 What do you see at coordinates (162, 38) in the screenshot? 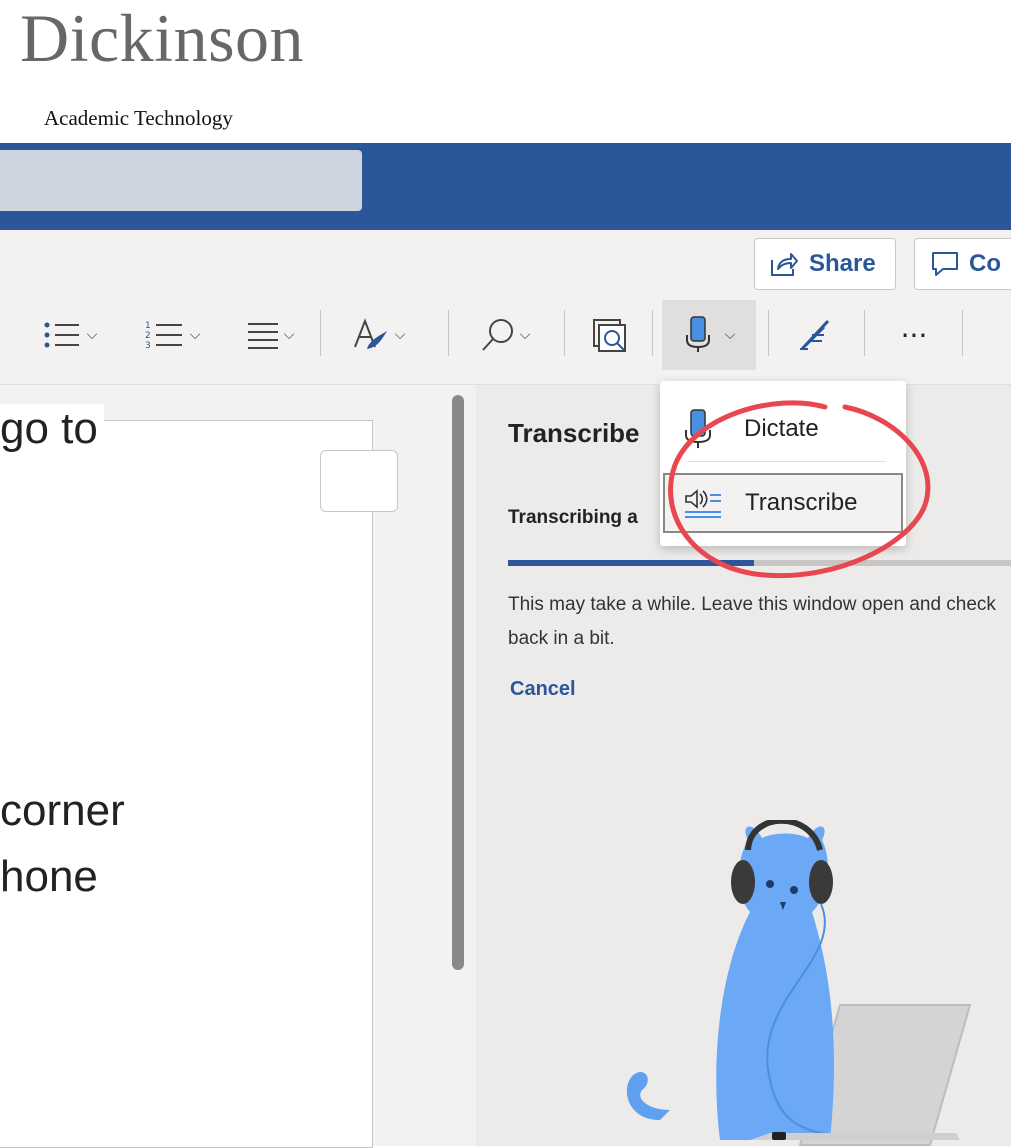
I see `dickinson-logo: Dickinson` at bounding box center [162, 38].